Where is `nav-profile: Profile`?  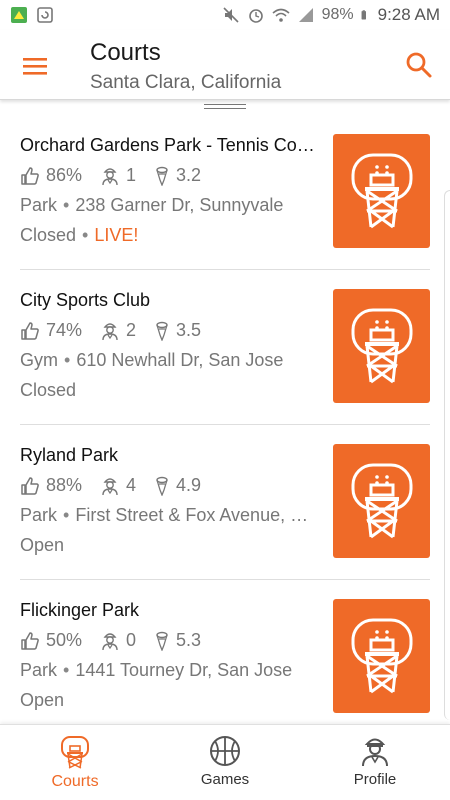
nav-profile: Profile is located at coordinates (375, 762).